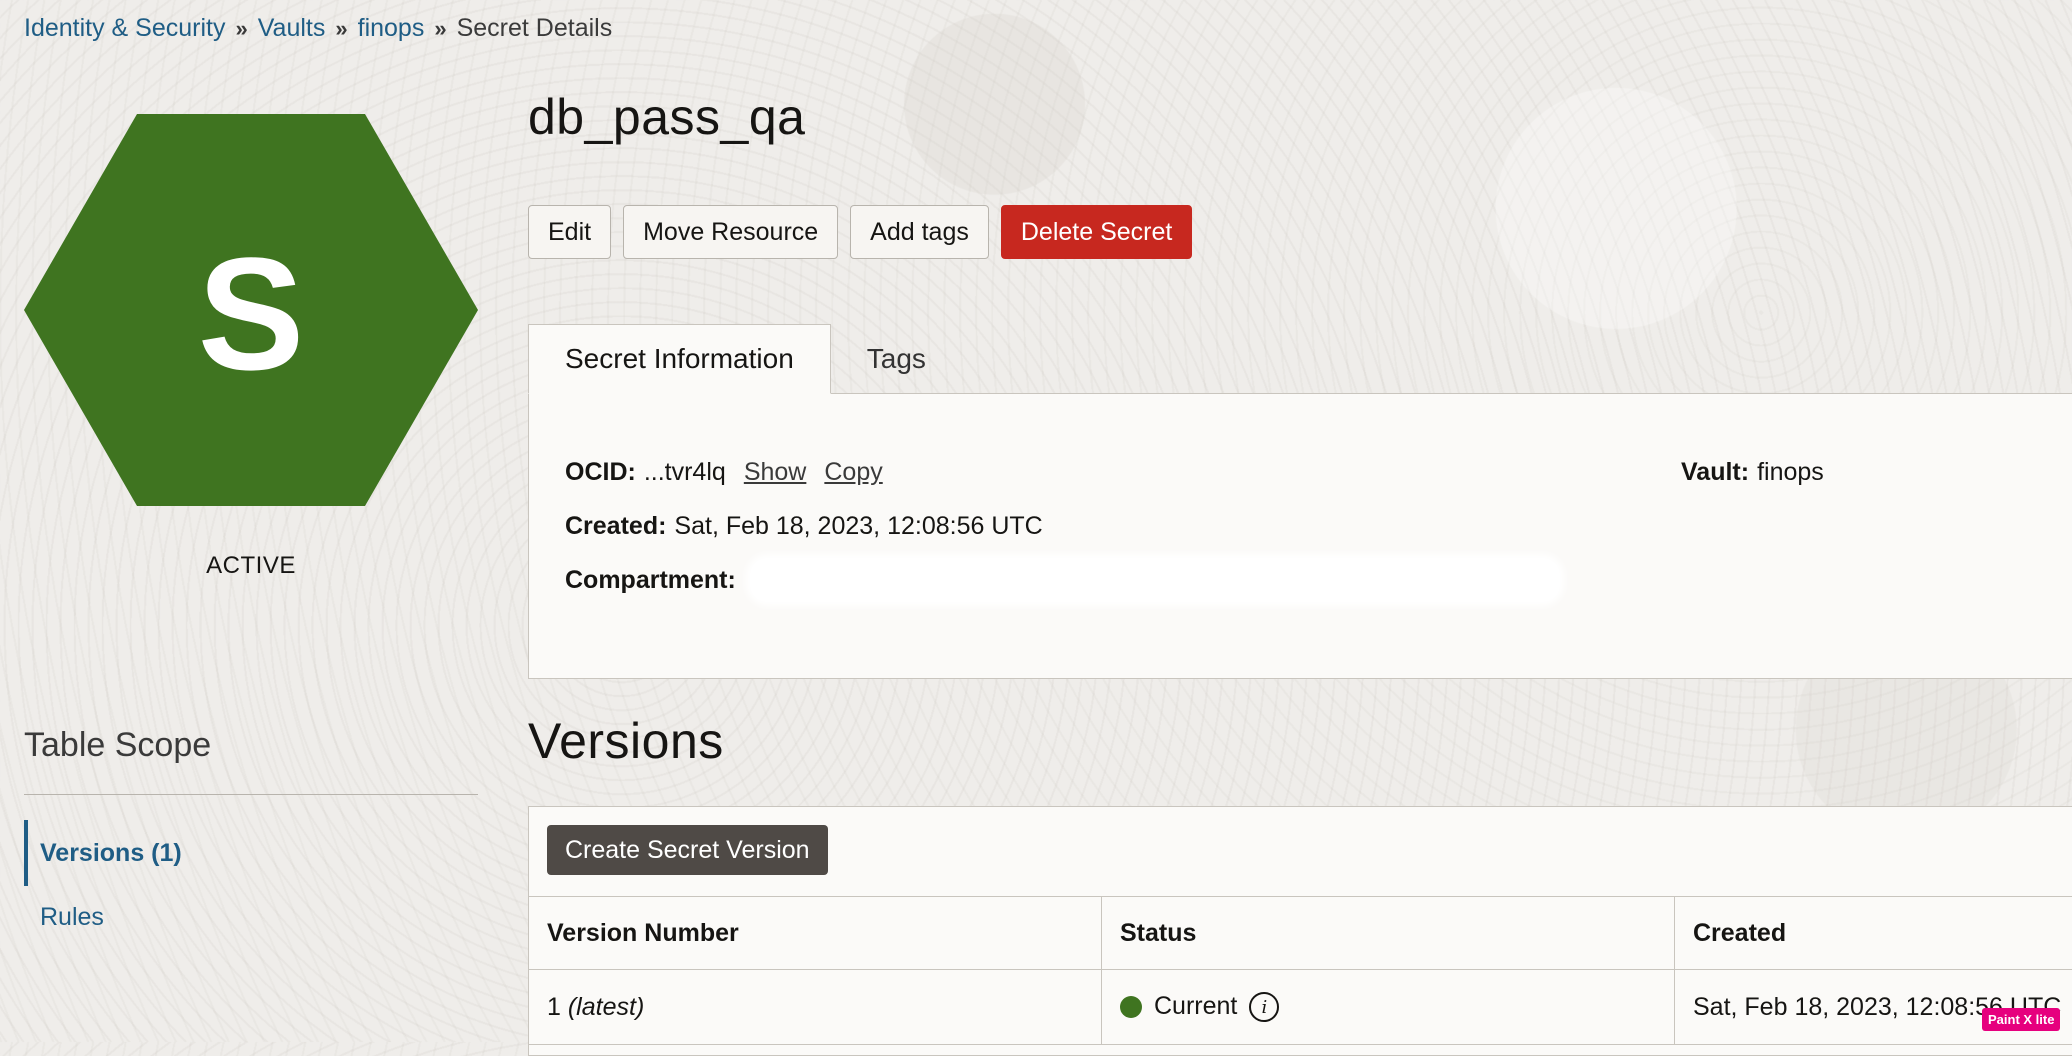 The height and width of the screenshot is (1056, 2072). Describe the element at coordinates (1752, 472) in the screenshot. I see `vault-row: Vault: finops` at that location.